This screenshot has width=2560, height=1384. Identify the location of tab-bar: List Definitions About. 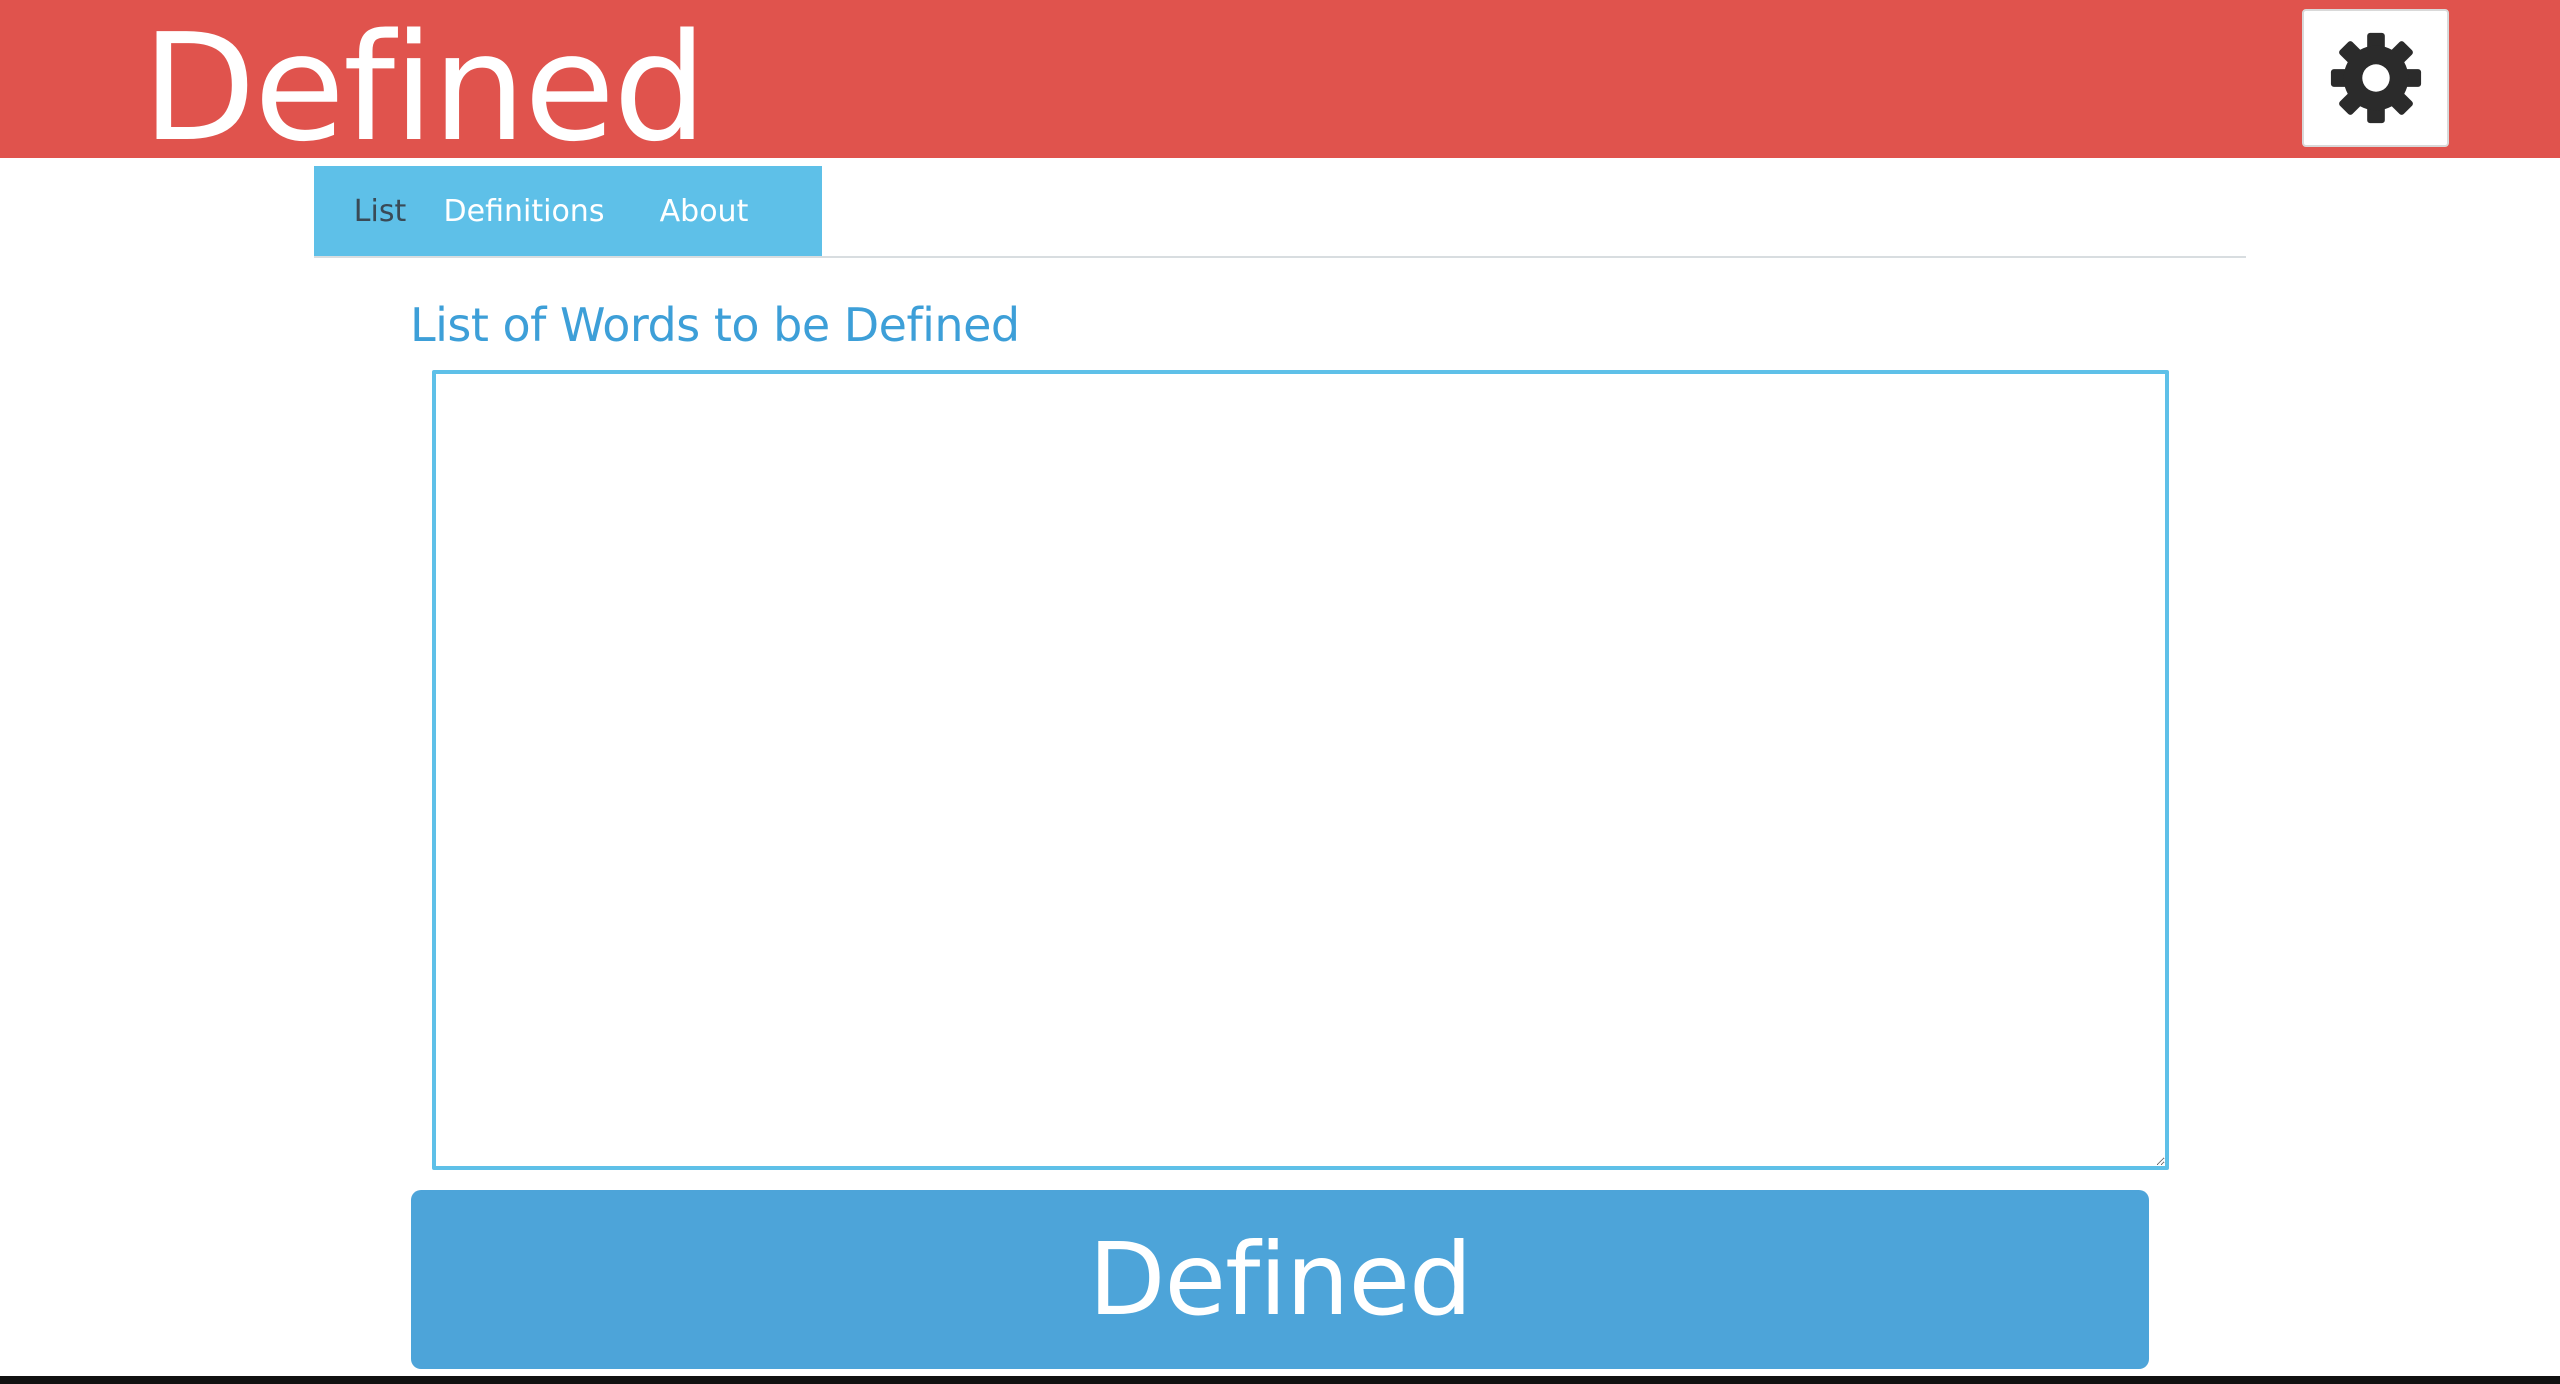
(568, 211).